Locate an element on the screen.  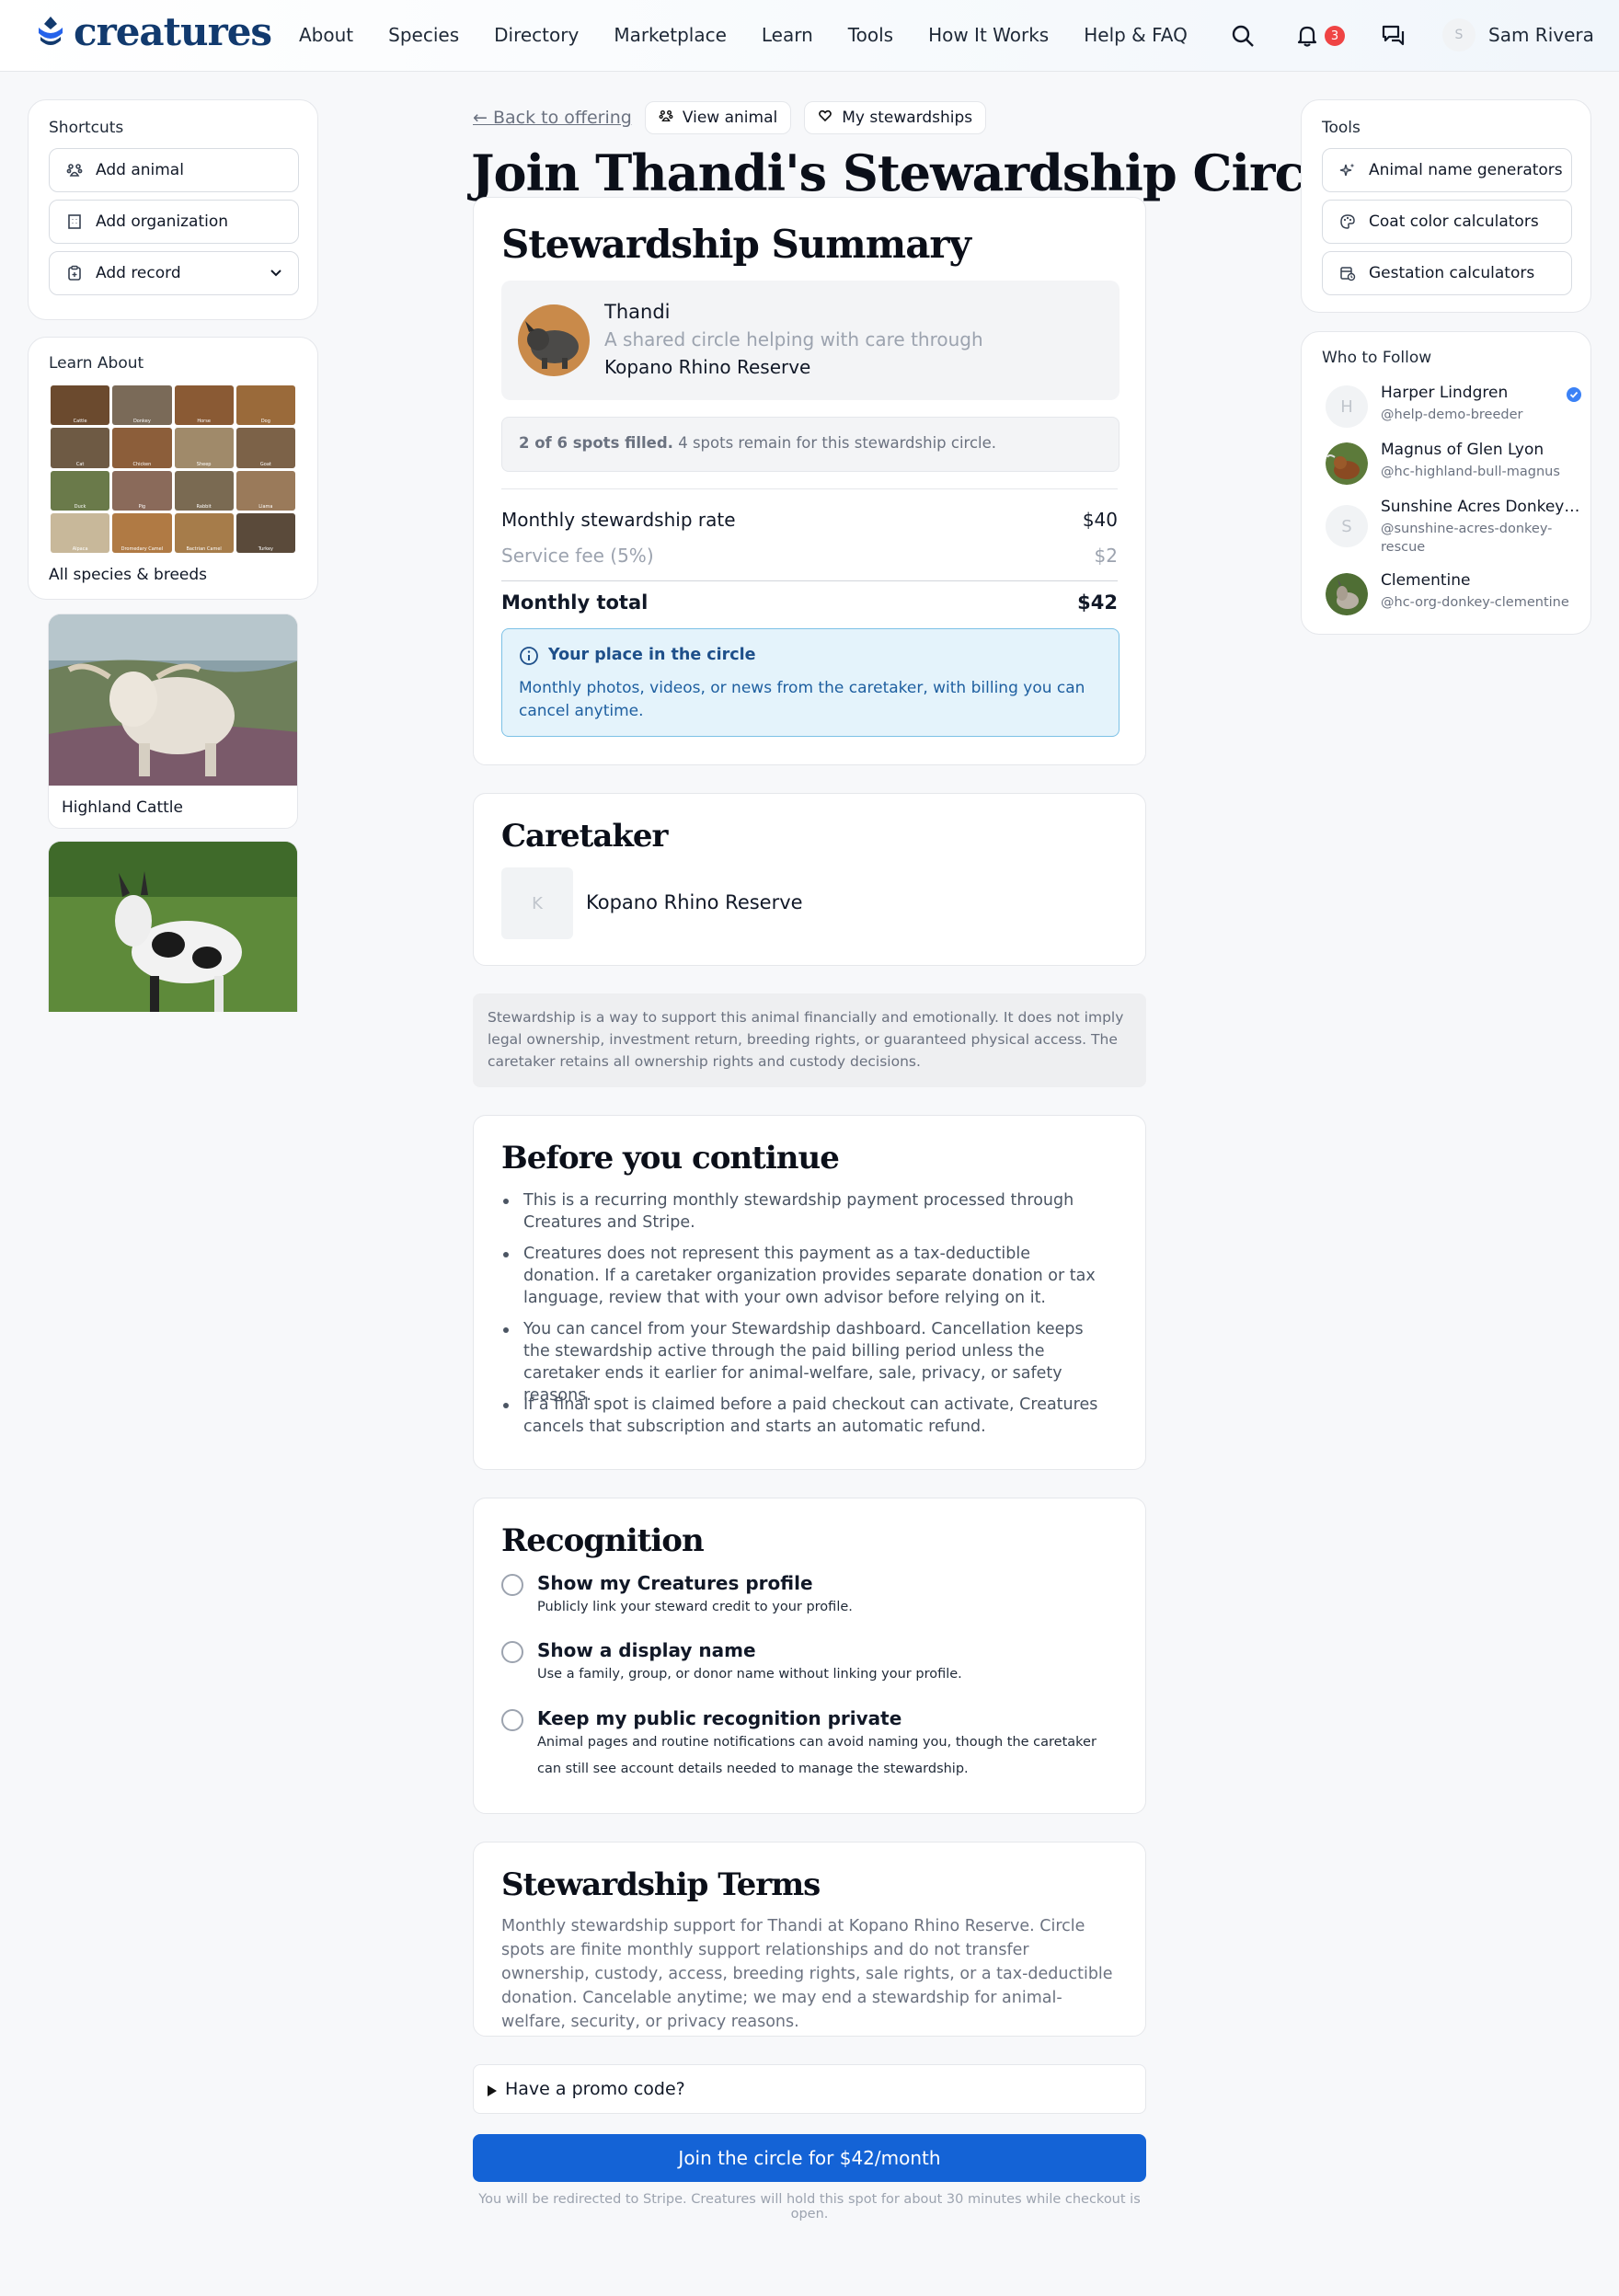
nav-about: About is located at coordinates (326, 35).